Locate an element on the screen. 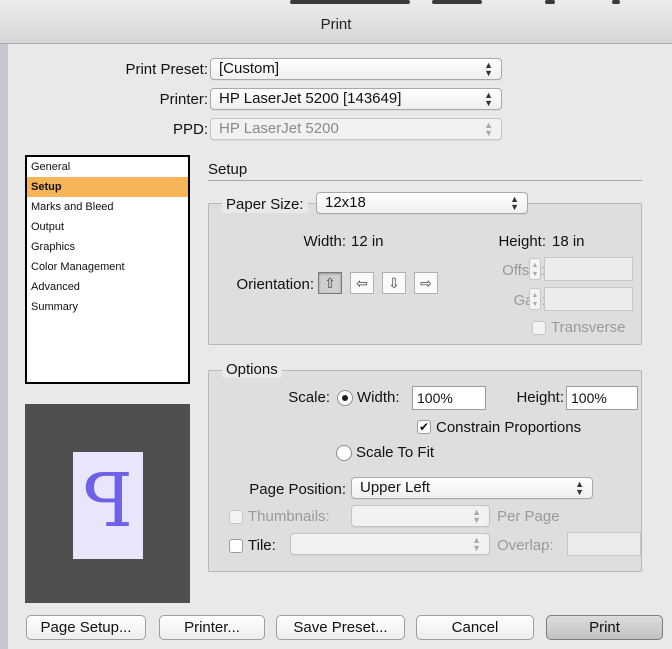  print-preset-label: Print Preset: is located at coordinates (166, 69).